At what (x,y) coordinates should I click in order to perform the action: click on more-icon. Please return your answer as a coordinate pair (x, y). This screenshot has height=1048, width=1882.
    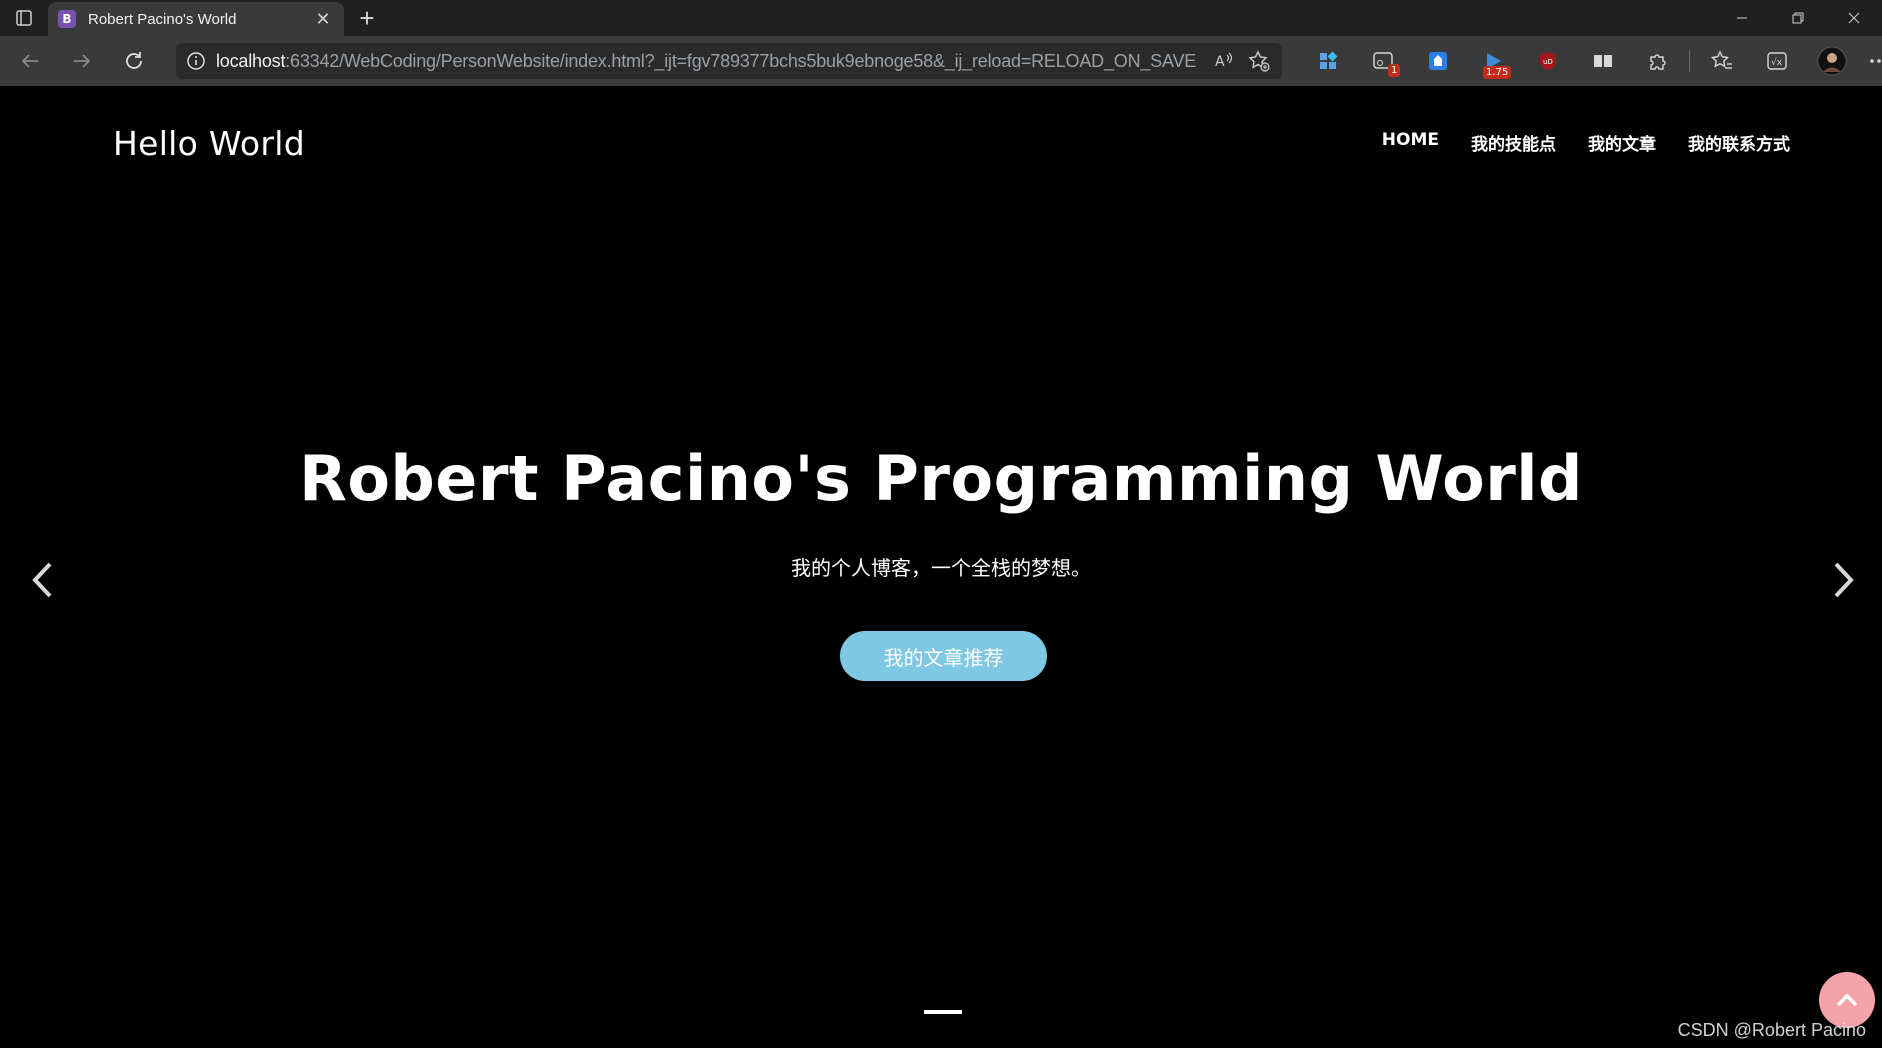
    Looking at the image, I should click on (1875, 61).